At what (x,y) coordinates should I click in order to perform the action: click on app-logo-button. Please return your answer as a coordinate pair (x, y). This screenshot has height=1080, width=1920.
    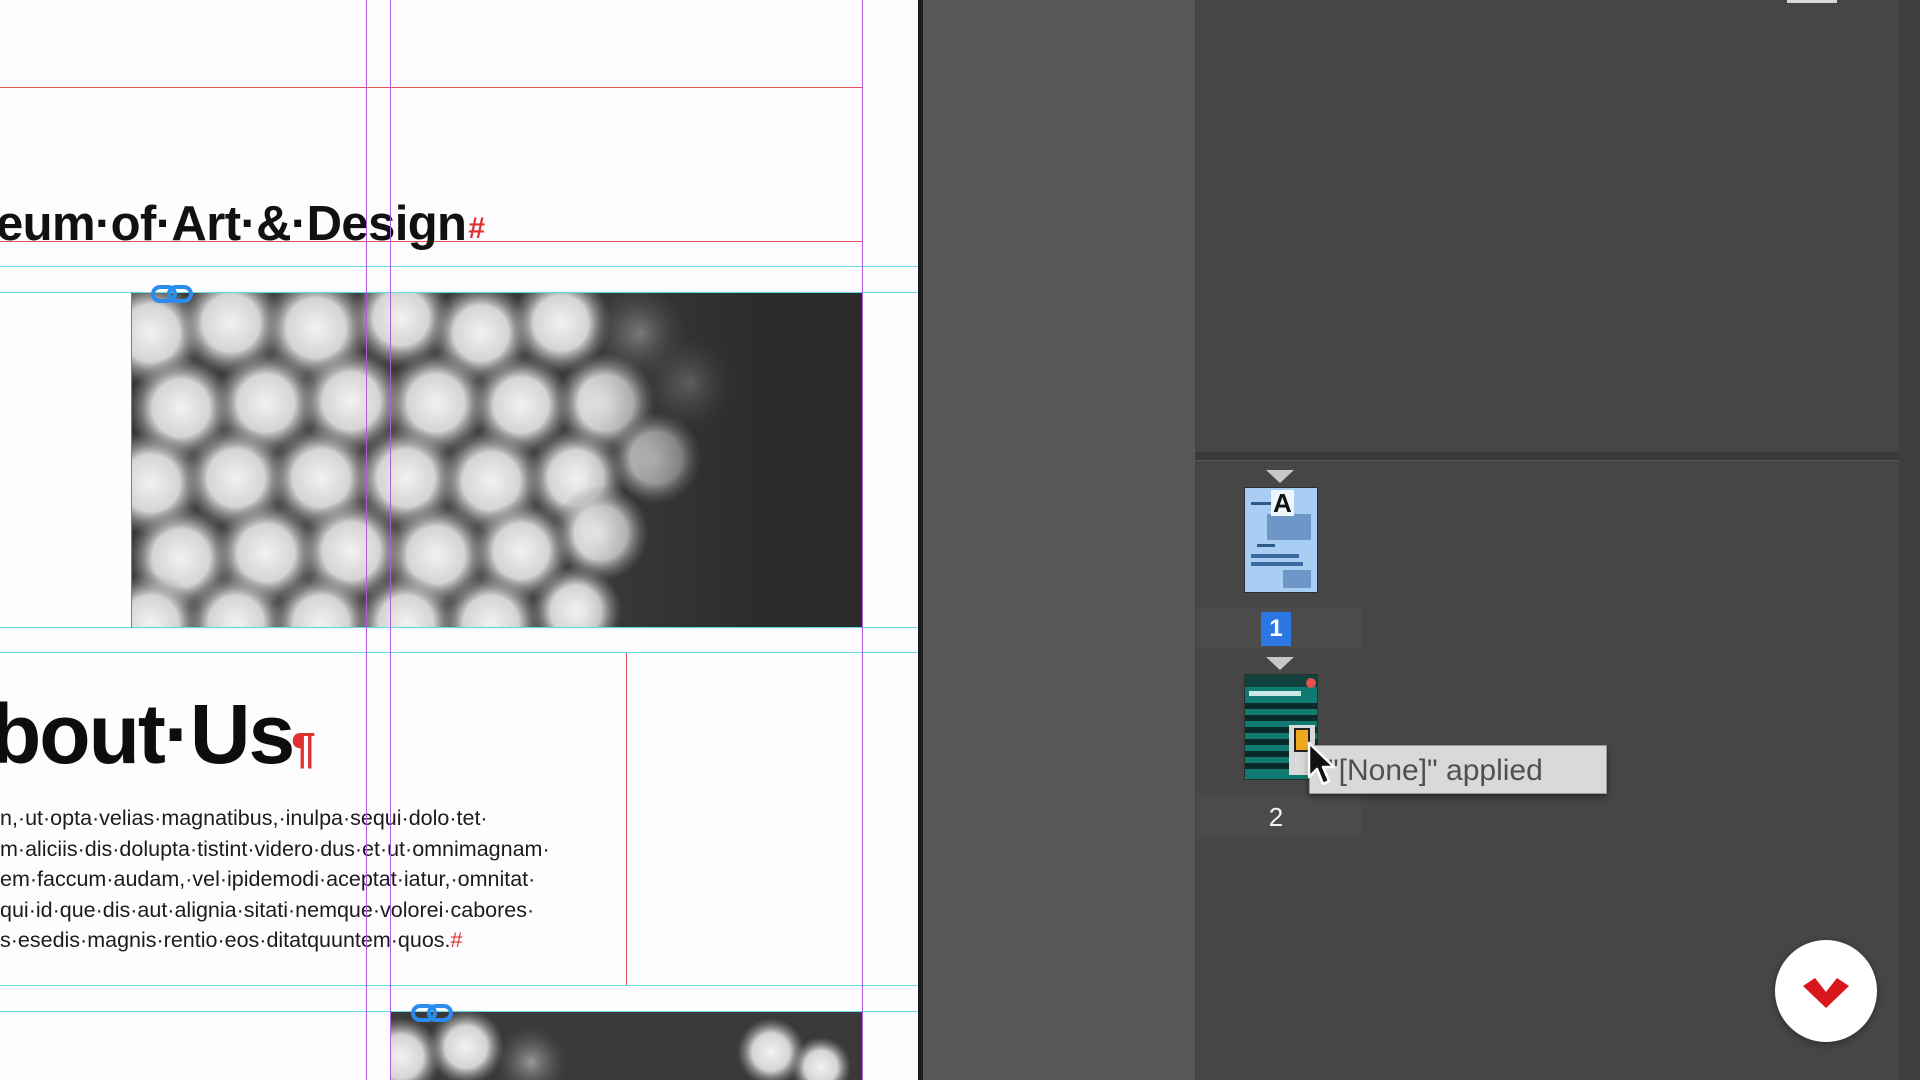
    Looking at the image, I should click on (1826, 991).